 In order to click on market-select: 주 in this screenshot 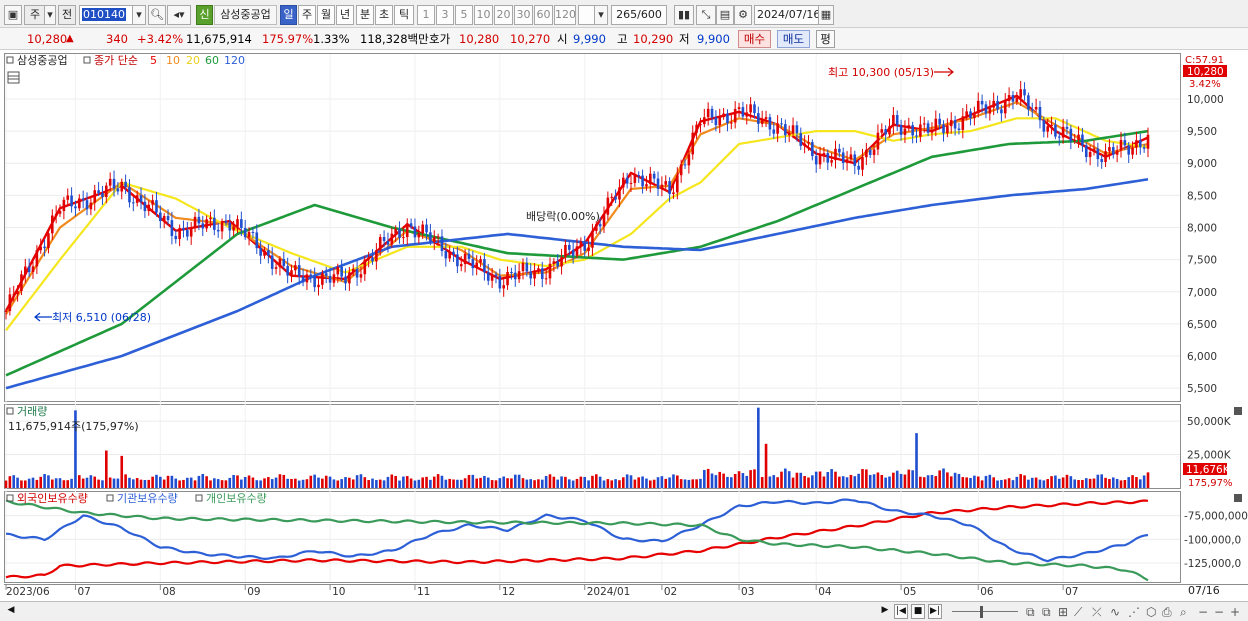, I will do `click(35, 15)`.